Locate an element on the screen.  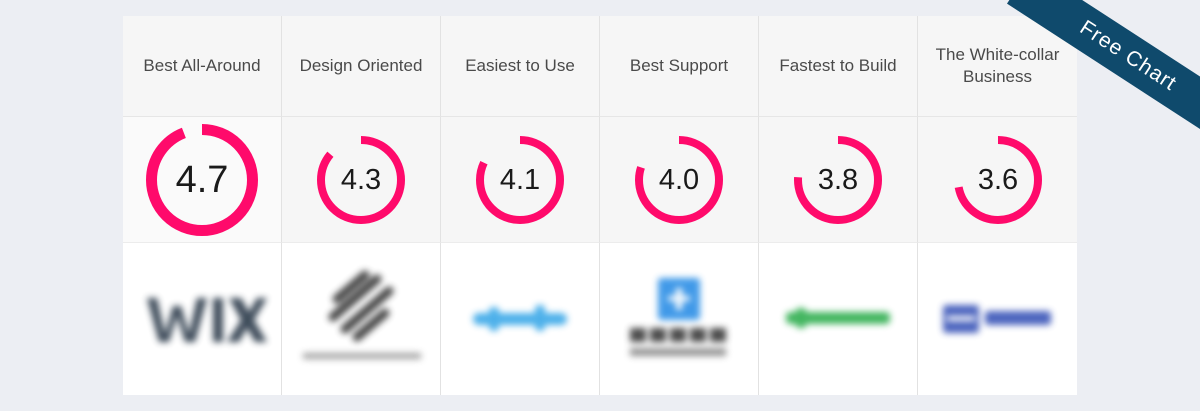
score-ring: 4.0 is located at coordinates (679, 179).